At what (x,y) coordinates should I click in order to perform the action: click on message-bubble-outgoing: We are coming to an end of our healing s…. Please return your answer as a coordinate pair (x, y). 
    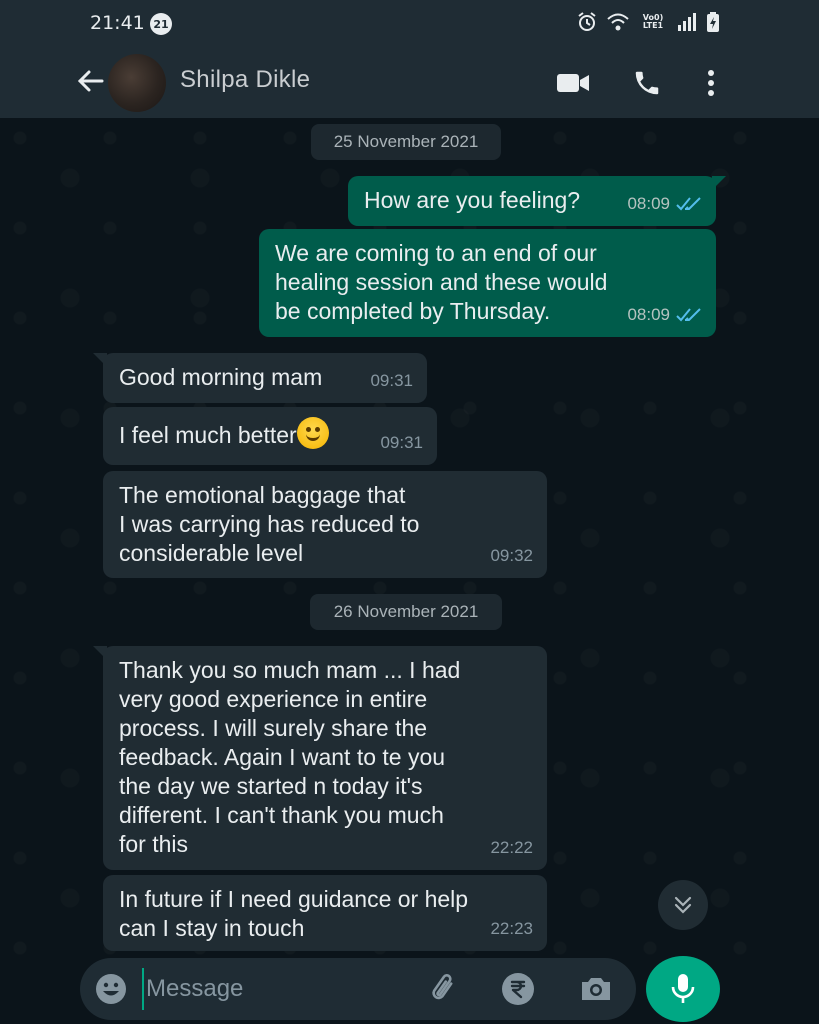
    Looking at the image, I should click on (487, 283).